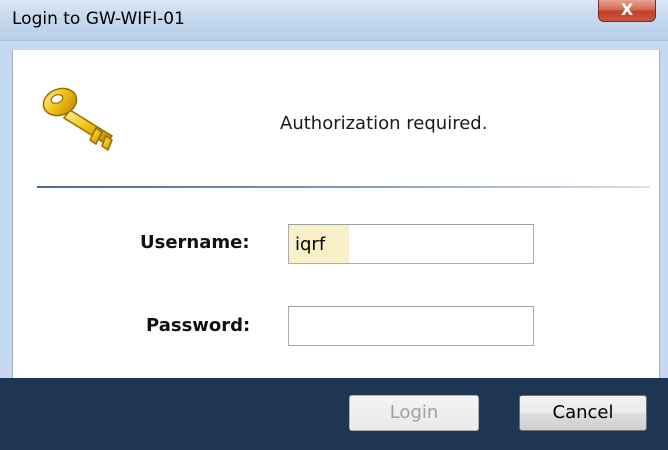 This screenshot has height=450, width=668. What do you see at coordinates (411, 244) in the screenshot?
I see `username-input` at bounding box center [411, 244].